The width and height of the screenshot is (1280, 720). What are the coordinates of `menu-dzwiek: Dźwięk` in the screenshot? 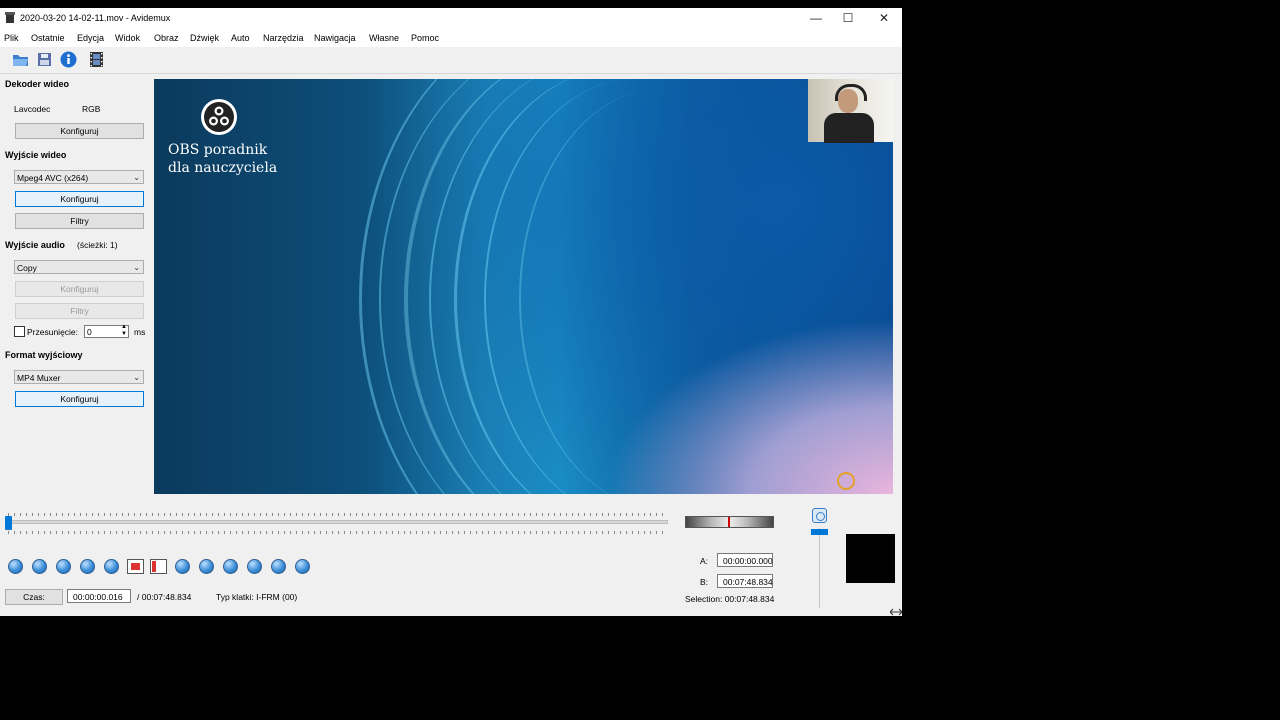 It's located at (204, 38).